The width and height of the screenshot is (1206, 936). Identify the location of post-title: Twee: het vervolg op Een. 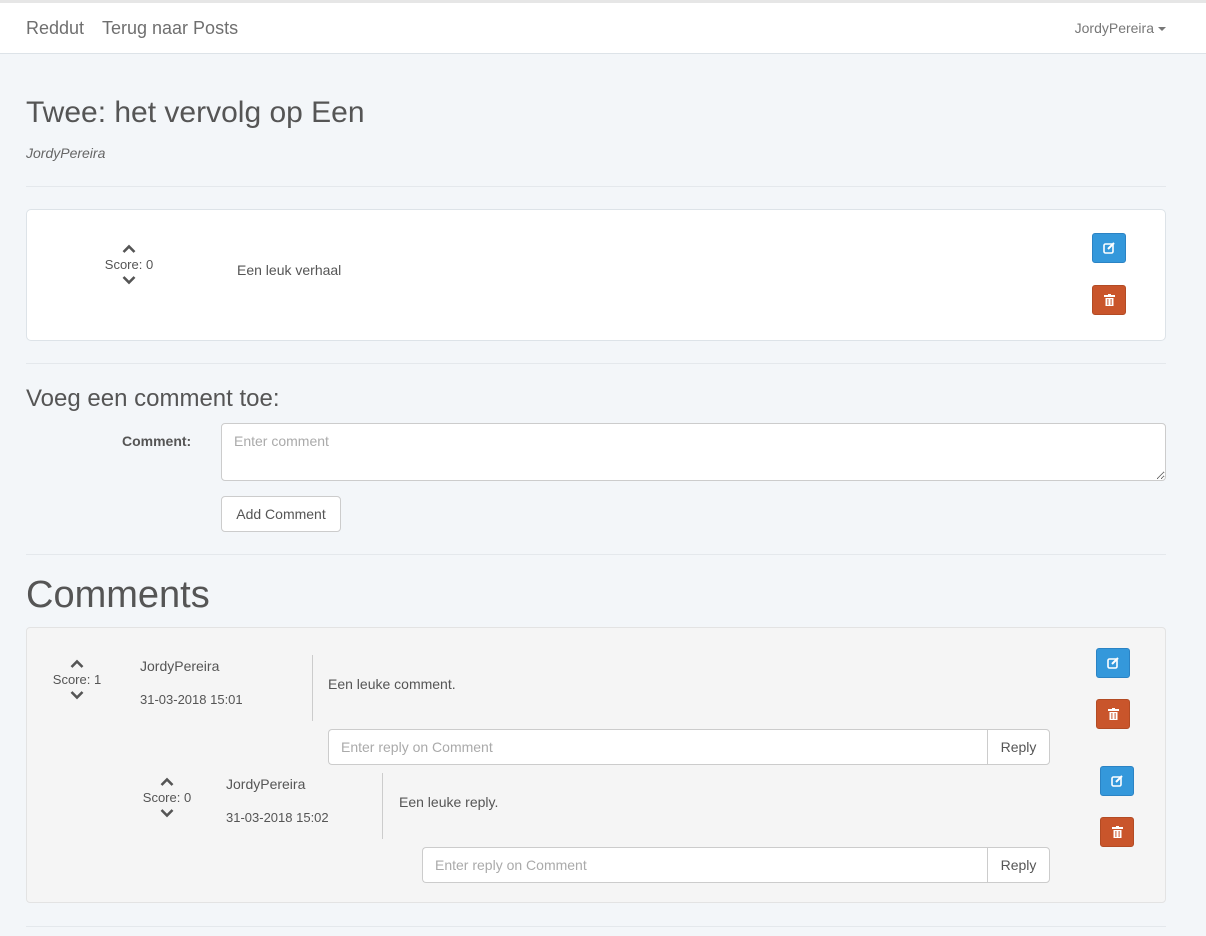
(195, 112).